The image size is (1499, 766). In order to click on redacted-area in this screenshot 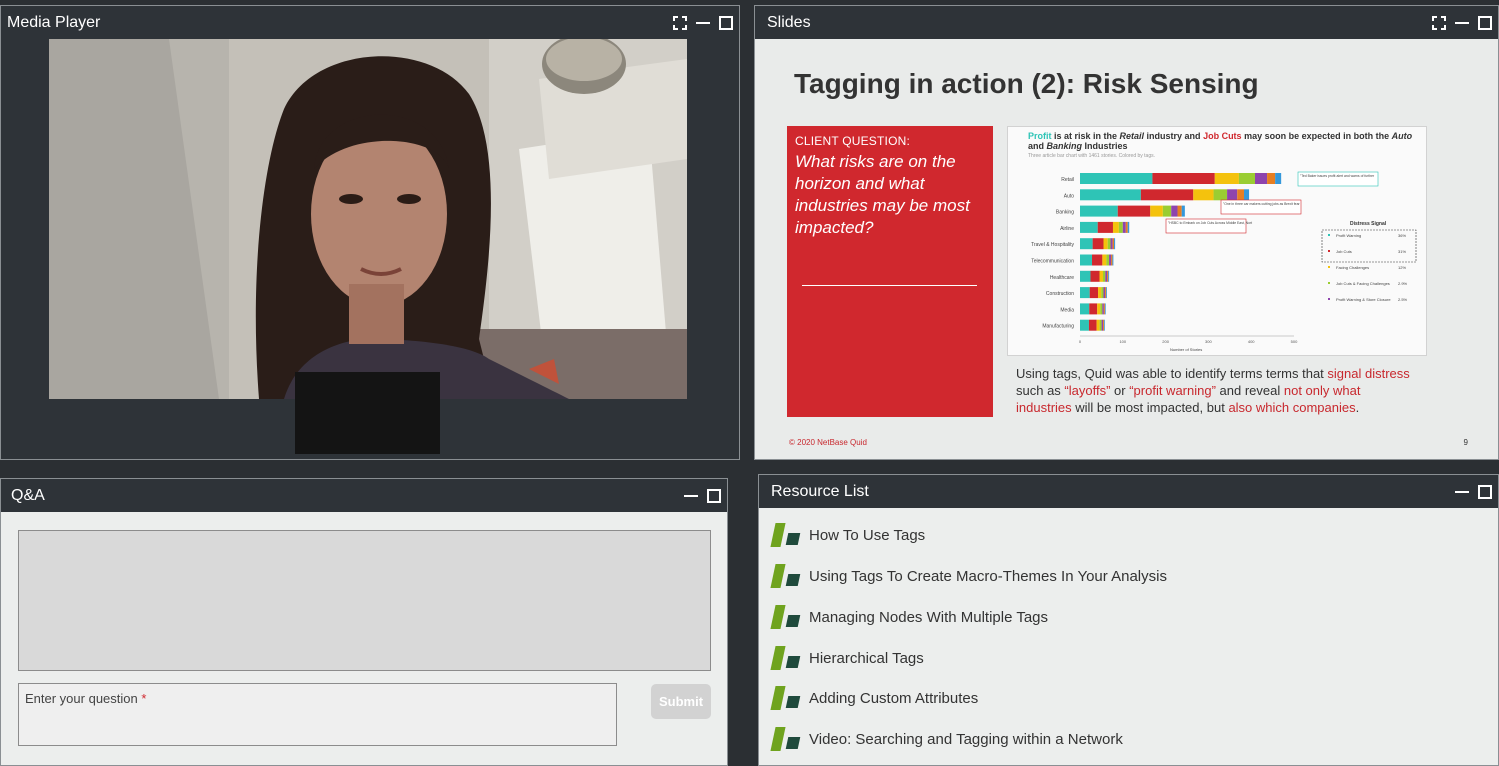, I will do `click(367, 413)`.